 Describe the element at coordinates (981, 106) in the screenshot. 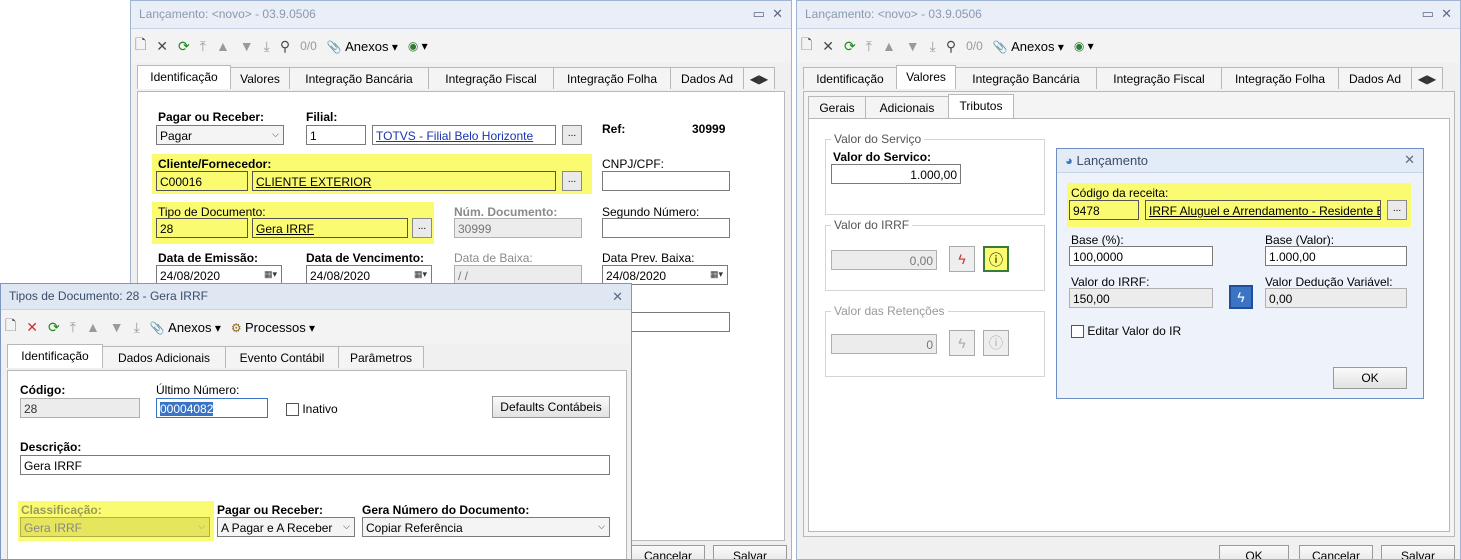

I see `tab-tributos: Tributos` at that location.